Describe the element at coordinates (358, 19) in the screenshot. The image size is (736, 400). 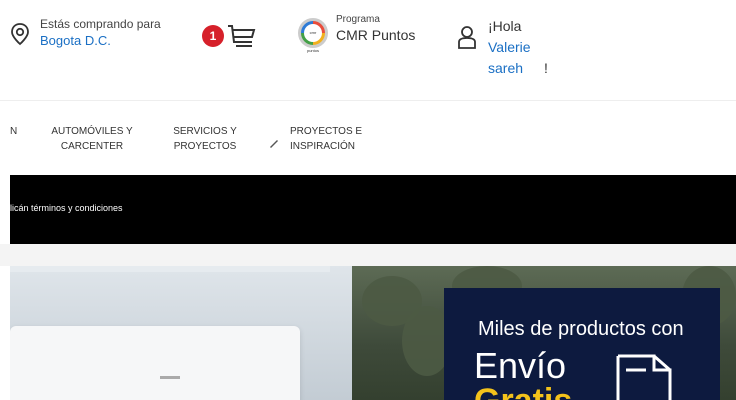
I see `program-label: Programa` at that location.